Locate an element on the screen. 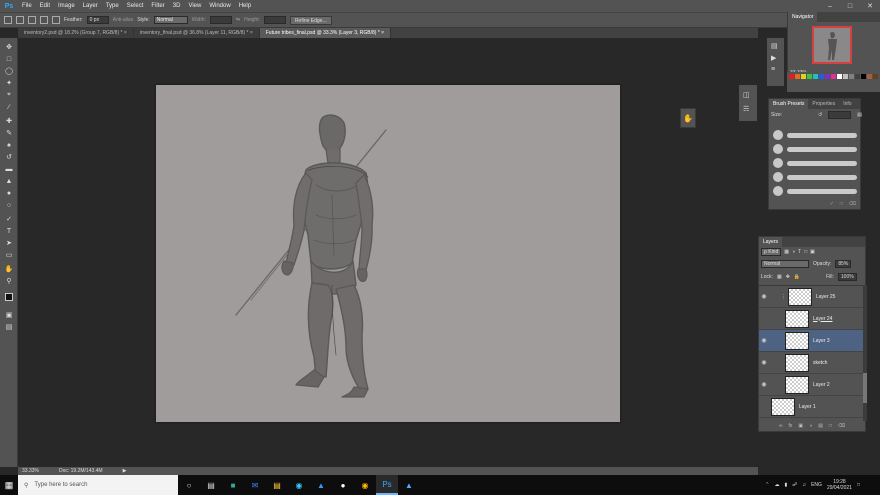 This screenshot has height=495, width=880. fill-input: 100% is located at coordinates (847, 276).